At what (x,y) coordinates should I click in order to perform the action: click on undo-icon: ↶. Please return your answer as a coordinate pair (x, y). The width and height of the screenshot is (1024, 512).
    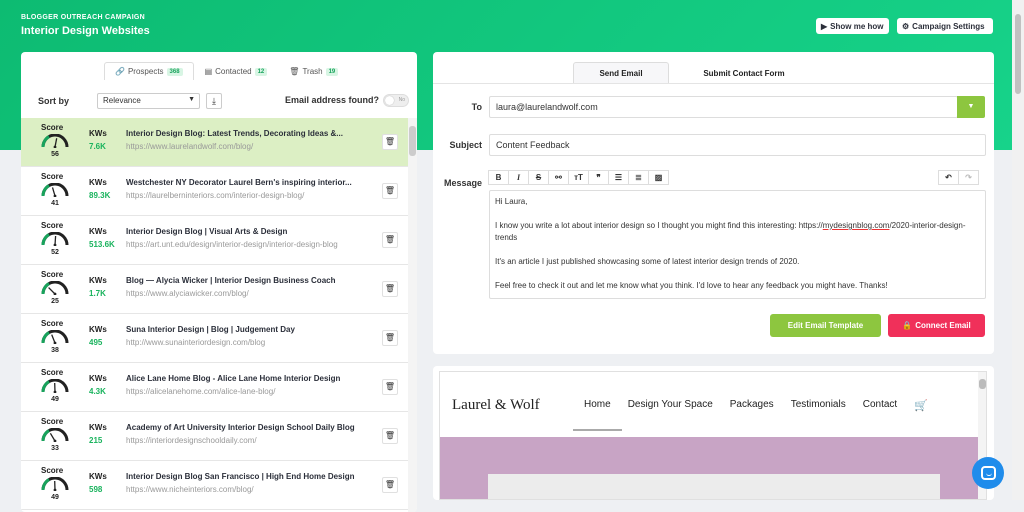
    Looking at the image, I should click on (948, 177).